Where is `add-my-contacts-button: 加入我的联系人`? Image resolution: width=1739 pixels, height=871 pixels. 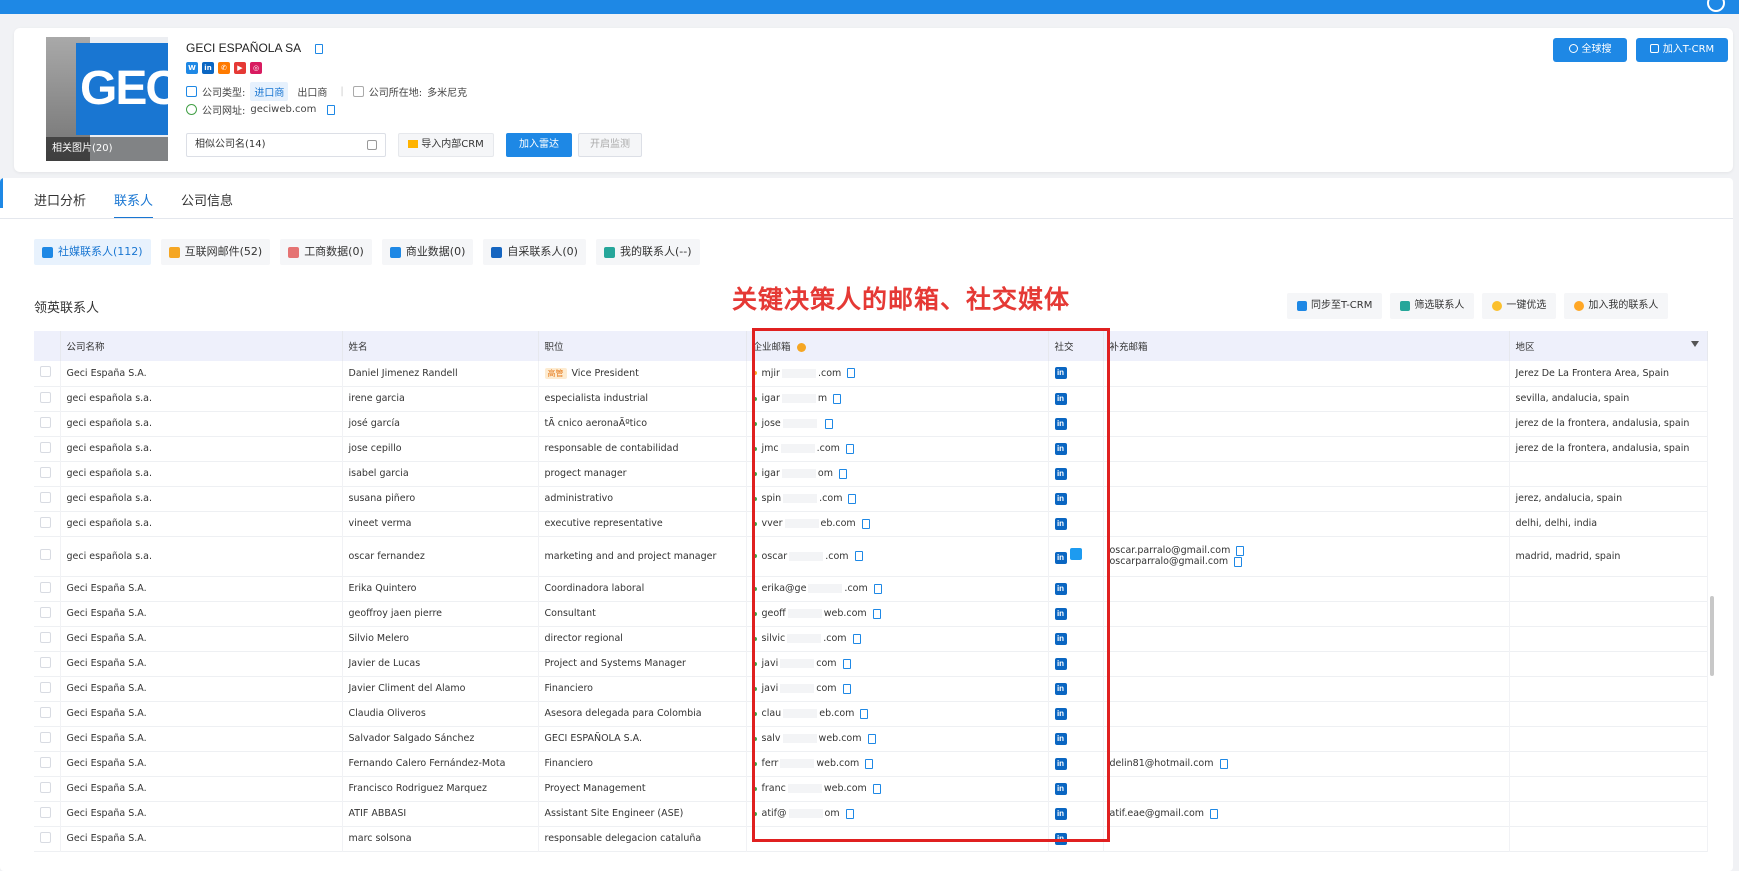
add-my-contacts-button: 加入我的联系人 is located at coordinates (1616, 306).